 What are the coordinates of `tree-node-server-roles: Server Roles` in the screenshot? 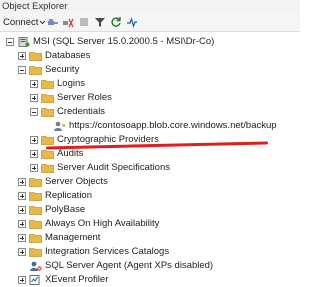 It's located at (71, 98).